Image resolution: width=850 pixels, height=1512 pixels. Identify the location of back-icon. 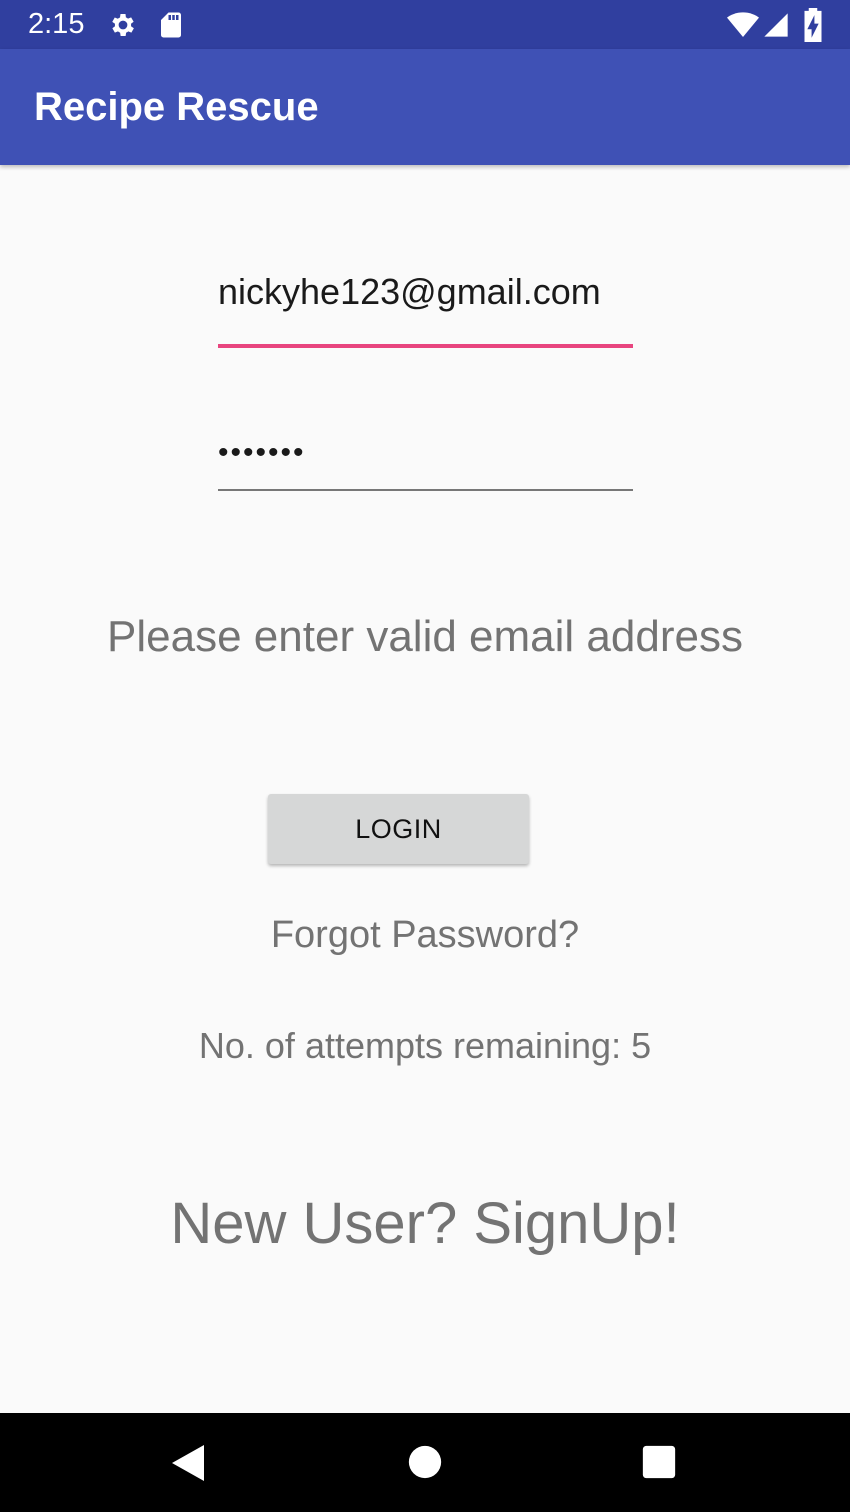
(188, 1463).